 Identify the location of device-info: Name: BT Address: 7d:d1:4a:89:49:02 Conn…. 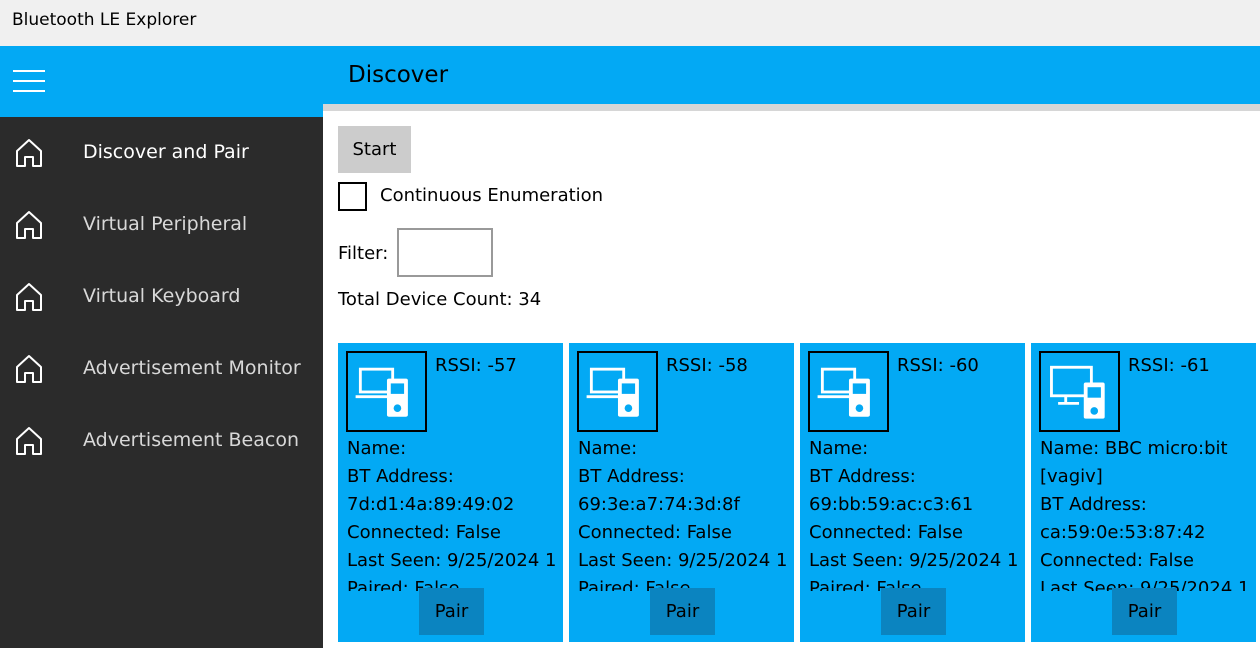
(455, 513).